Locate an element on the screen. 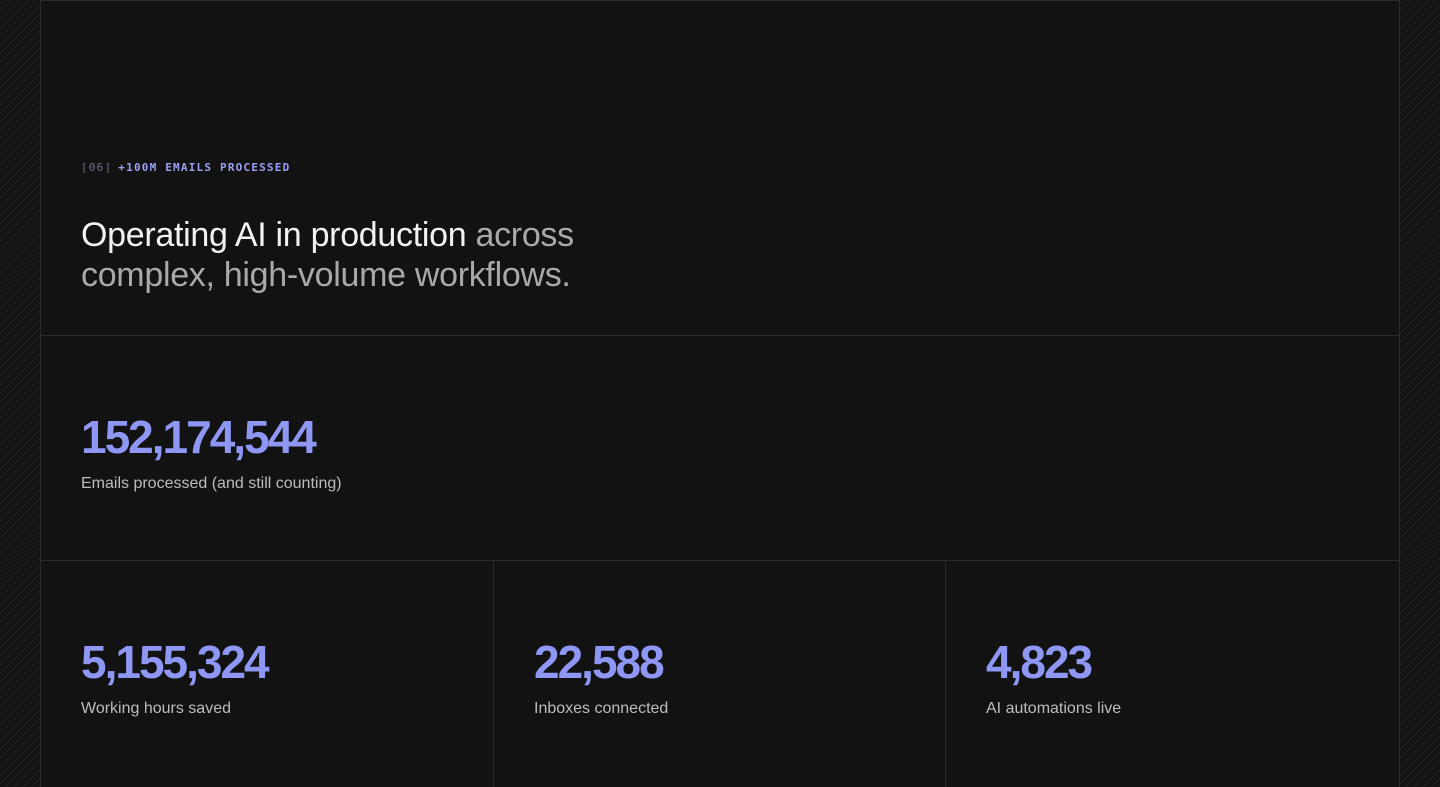  stat-value: 5,155,324 is located at coordinates (175, 662).